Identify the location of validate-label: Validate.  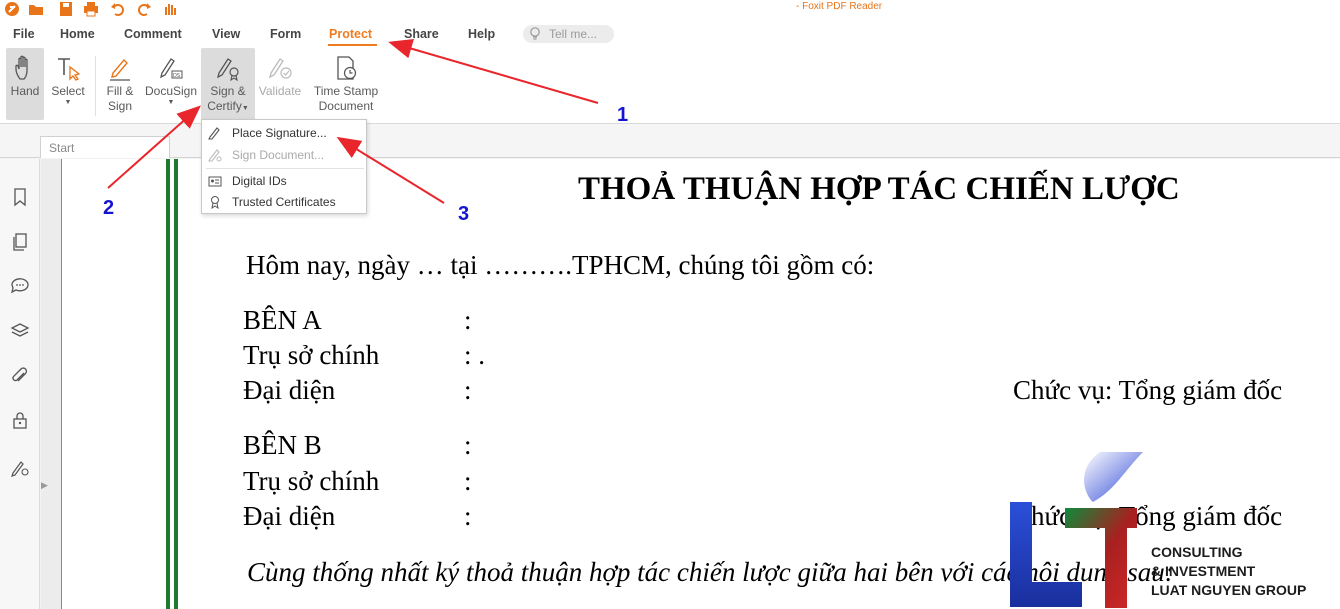
(280, 91).